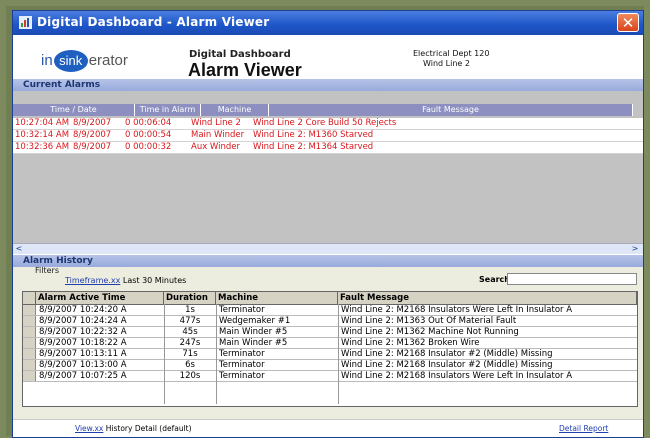 Image resolution: width=650 pixels, height=438 pixels. I want to click on cell-active-time: 8/9/2007 10:13:00 A, so click(83, 365).